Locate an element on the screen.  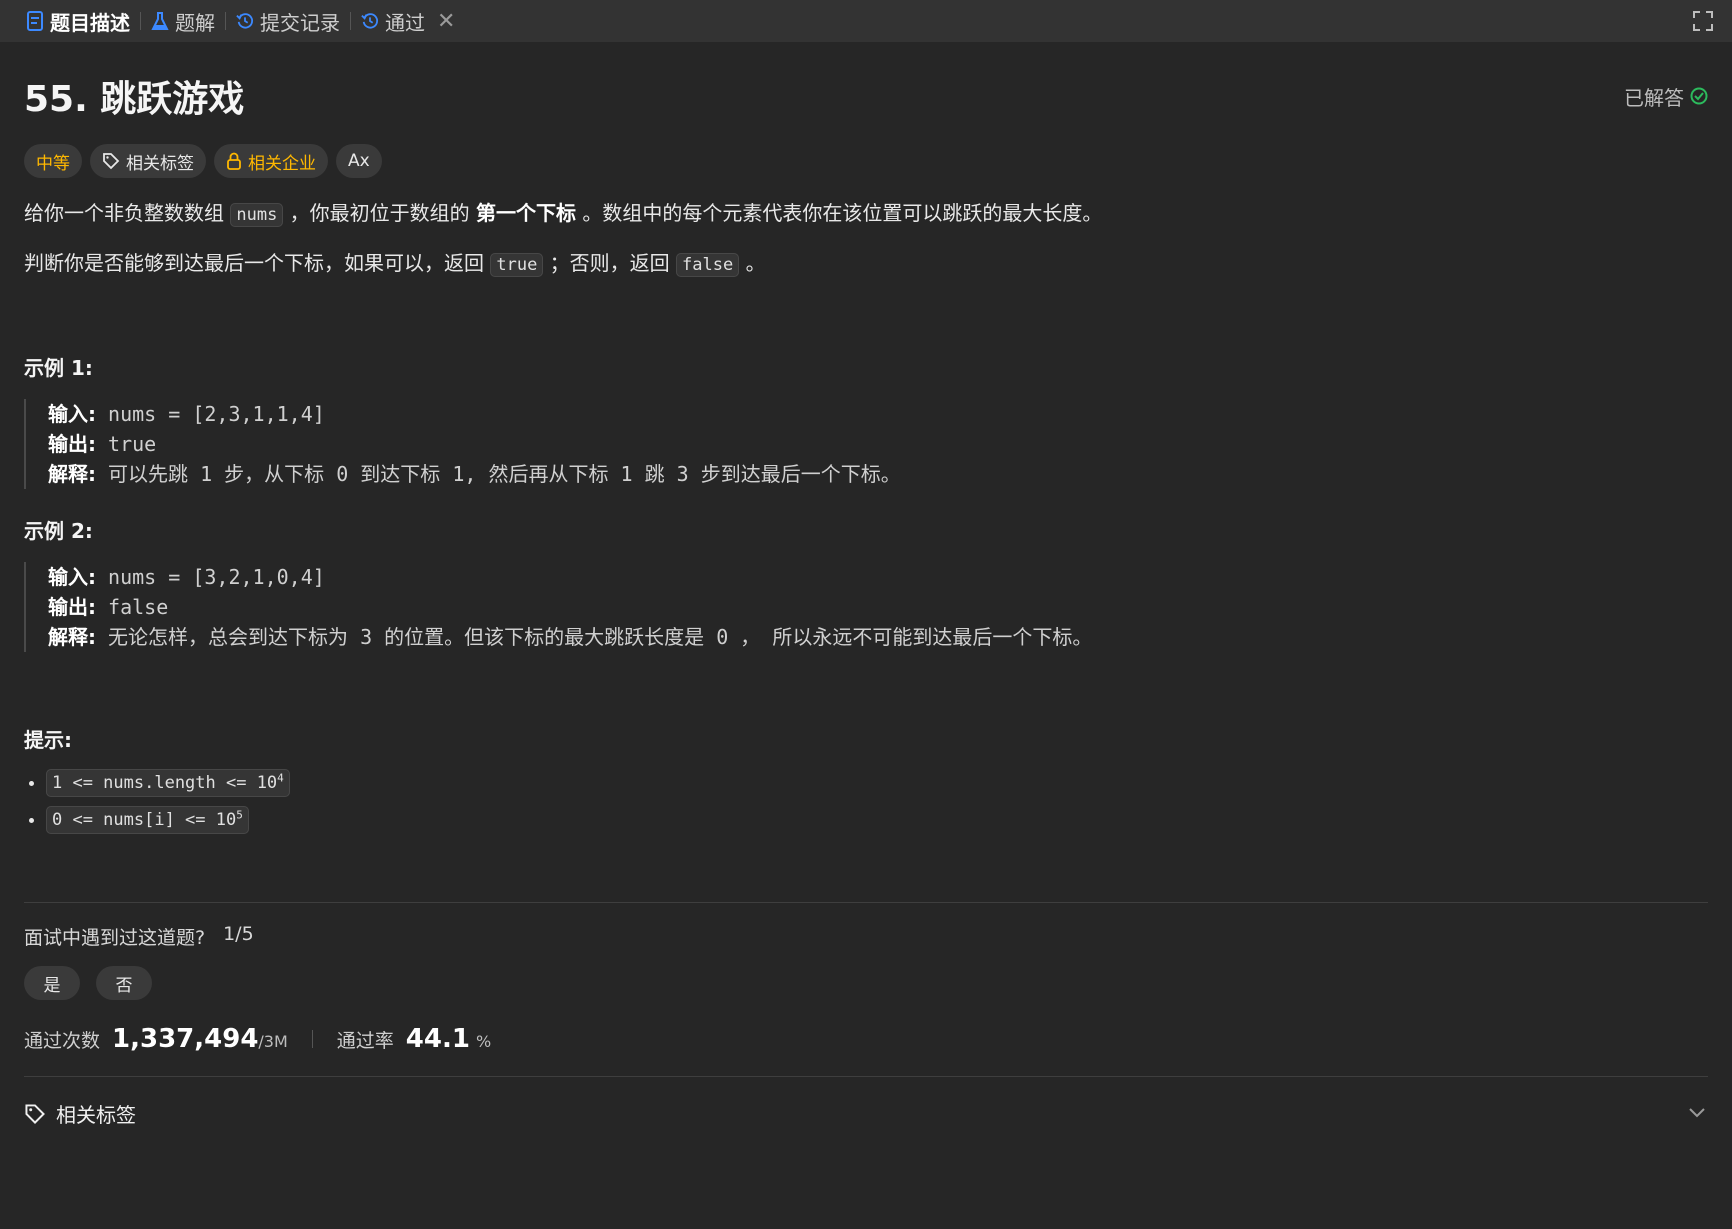
solved-status: 已解答 is located at coordinates (1666, 96).